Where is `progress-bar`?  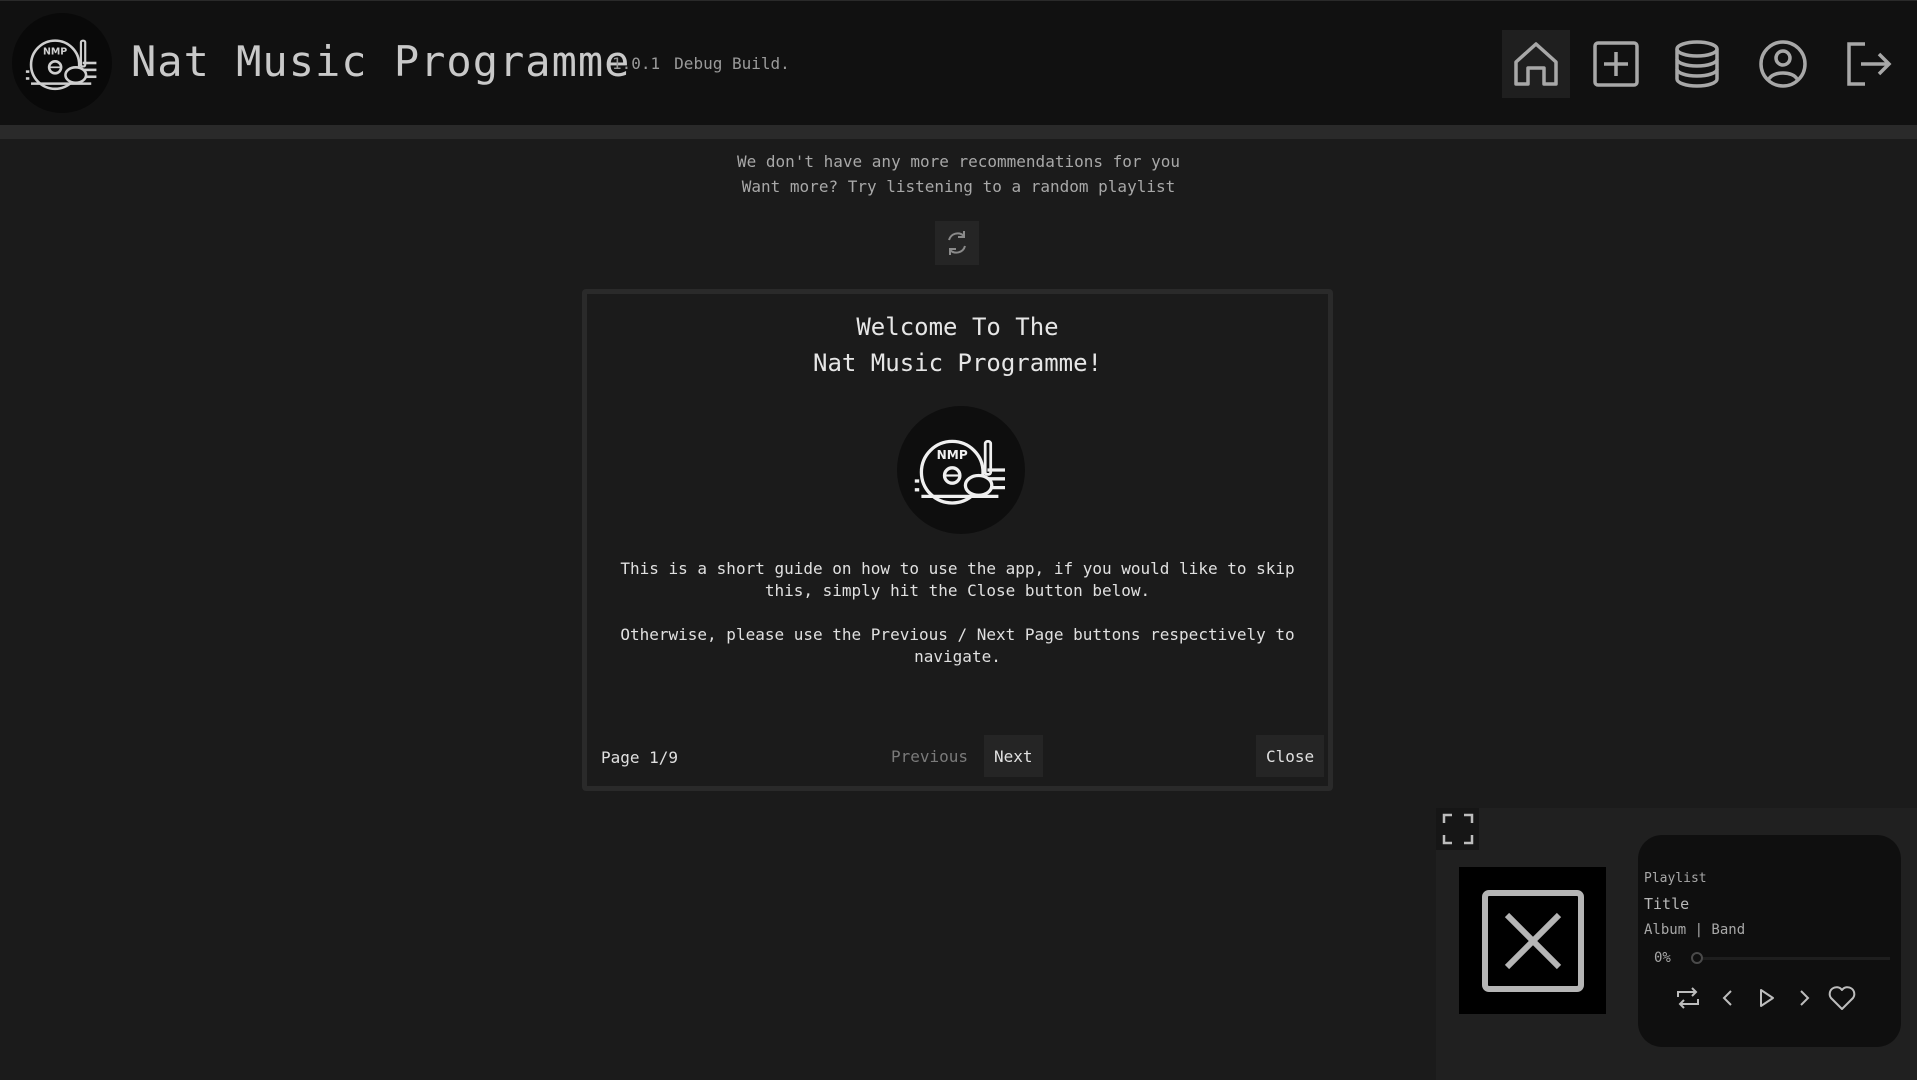
progress-bar is located at coordinates (1792, 958).